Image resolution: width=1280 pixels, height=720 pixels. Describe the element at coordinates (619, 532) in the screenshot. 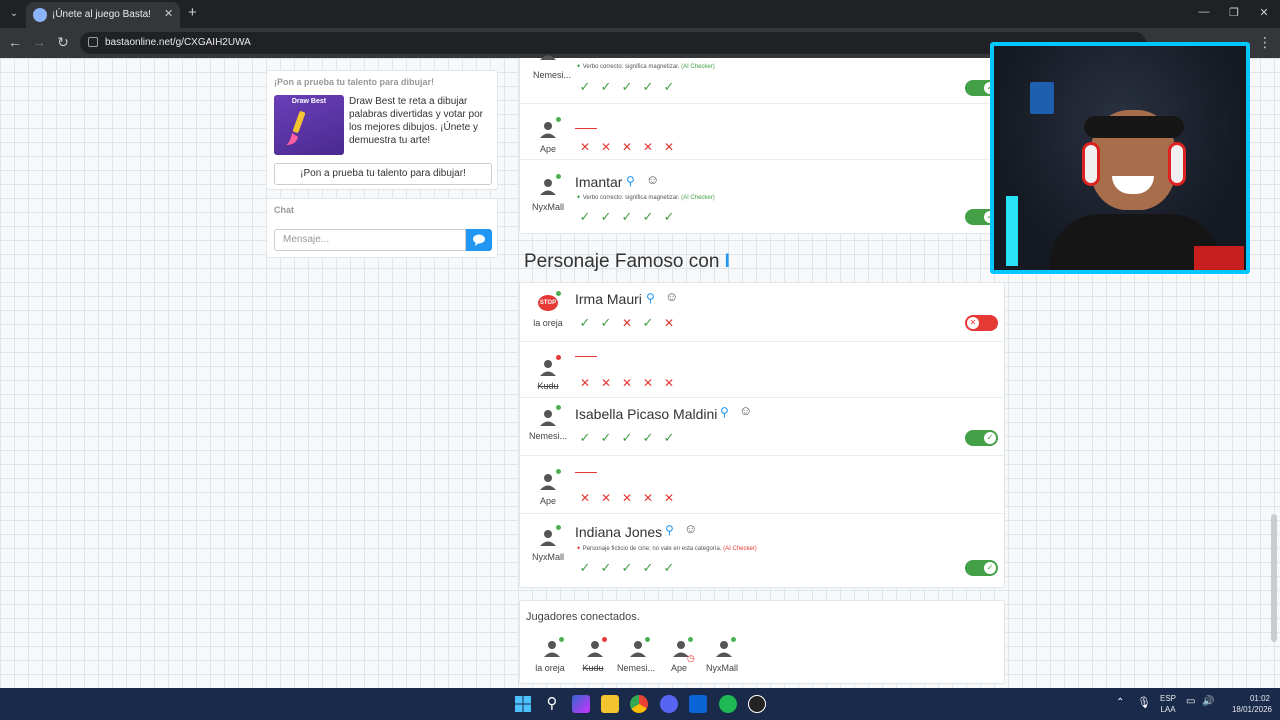

I see `answer-word: Indiana Jones` at that location.